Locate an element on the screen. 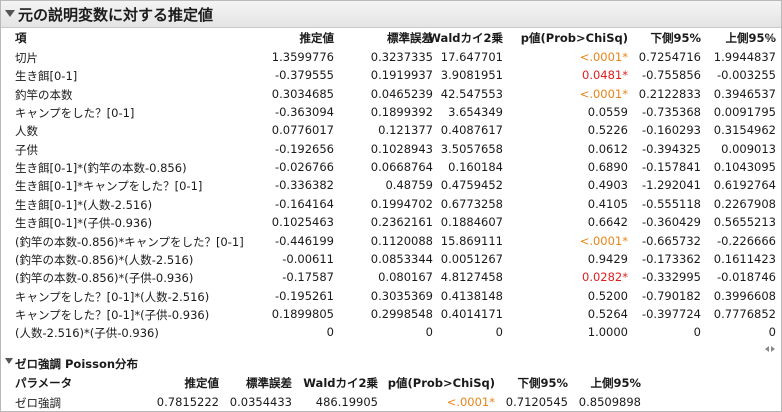 This screenshot has height=412, width=782. cell-lower-95: -0.332995 is located at coordinates (671, 277).